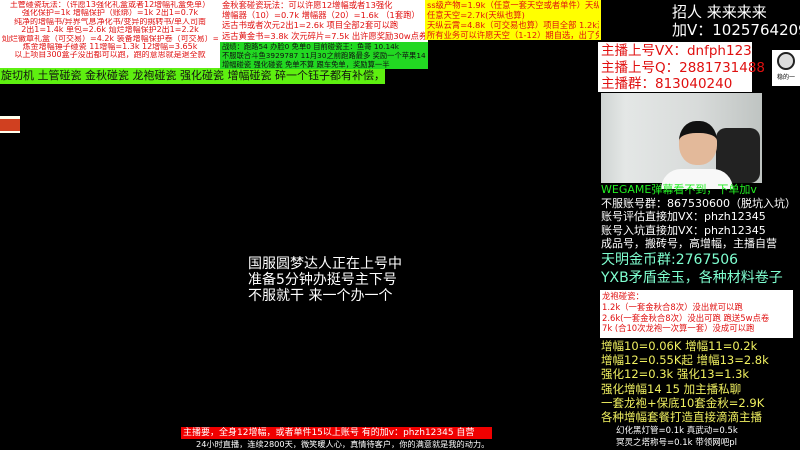 The image size is (800, 450). What do you see at coordinates (110, 30) in the screenshot?
I see `price-line: 2出1=1.4k 单包=2.6k 灿烂增幅保护2出1=2.2k` at bounding box center [110, 30].